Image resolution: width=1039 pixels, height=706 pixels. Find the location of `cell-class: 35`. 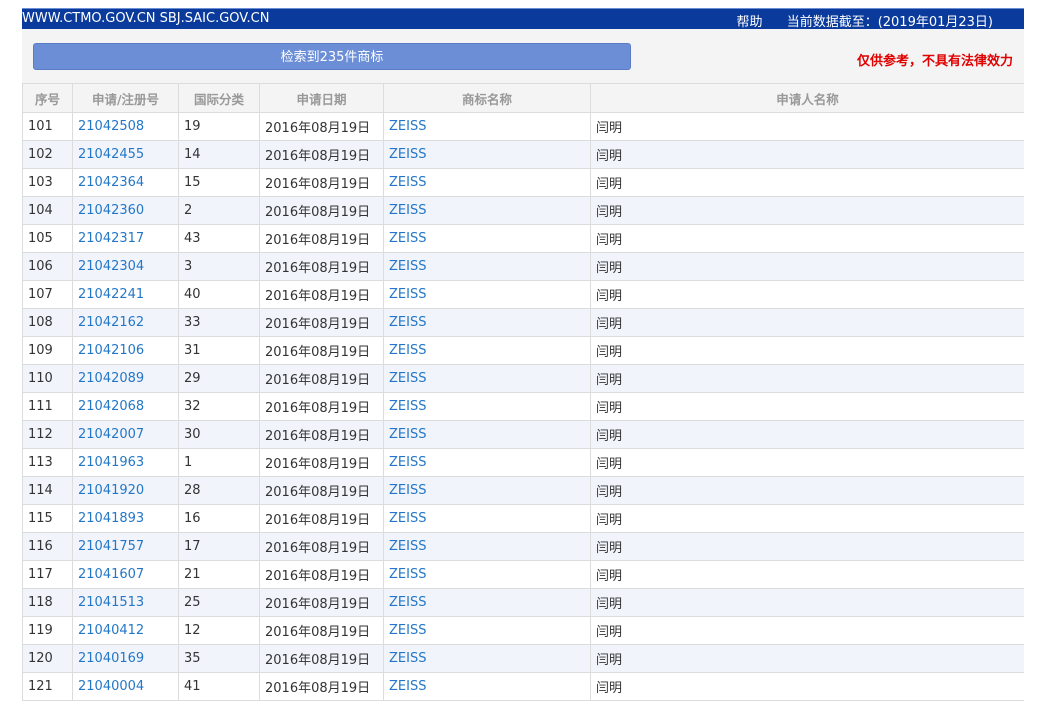

cell-class: 35 is located at coordinates (219, 658).